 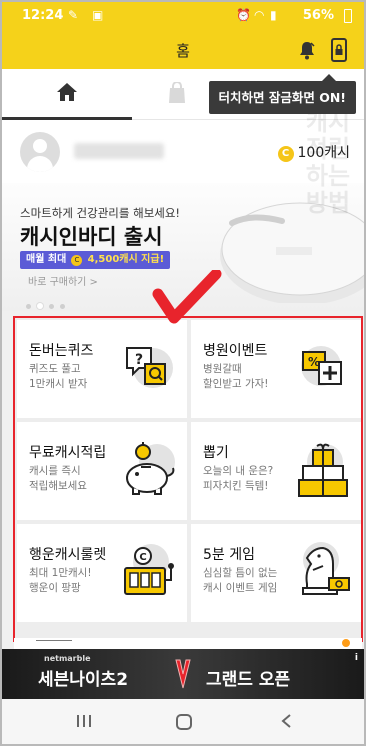 I want to click on card-hospital-event: 병원이벤트 병원갈때 할인받고 가자! %, so click(x=276, y=369).